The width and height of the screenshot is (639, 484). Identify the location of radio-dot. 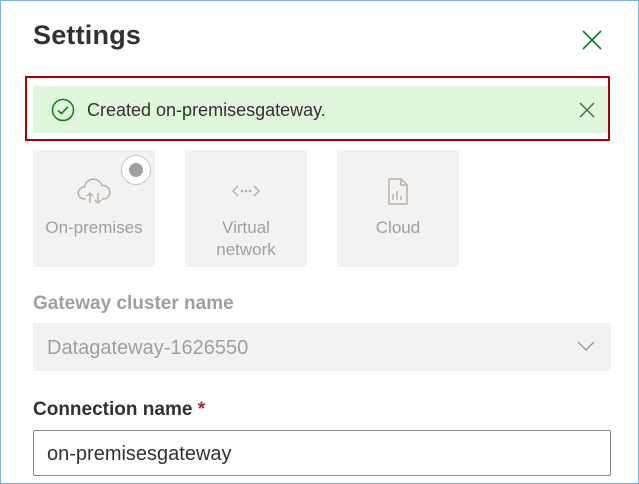
(136, 170).